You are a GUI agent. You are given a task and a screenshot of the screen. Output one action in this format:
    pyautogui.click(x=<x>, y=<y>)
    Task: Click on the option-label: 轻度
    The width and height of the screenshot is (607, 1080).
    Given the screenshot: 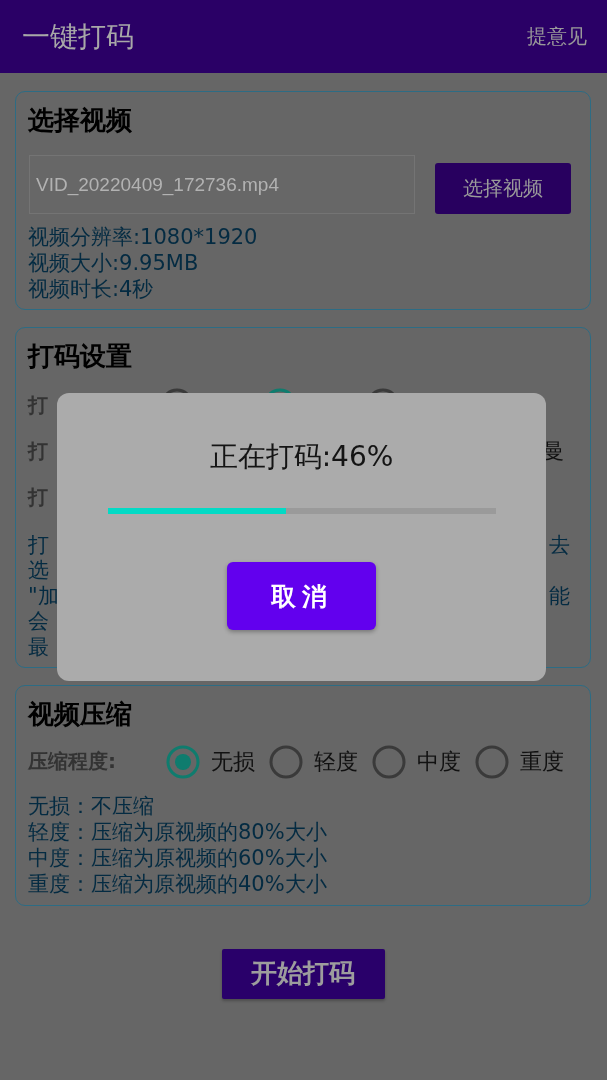 What is the action you would take?
    pyautogui.click(x=336, y=761)
    